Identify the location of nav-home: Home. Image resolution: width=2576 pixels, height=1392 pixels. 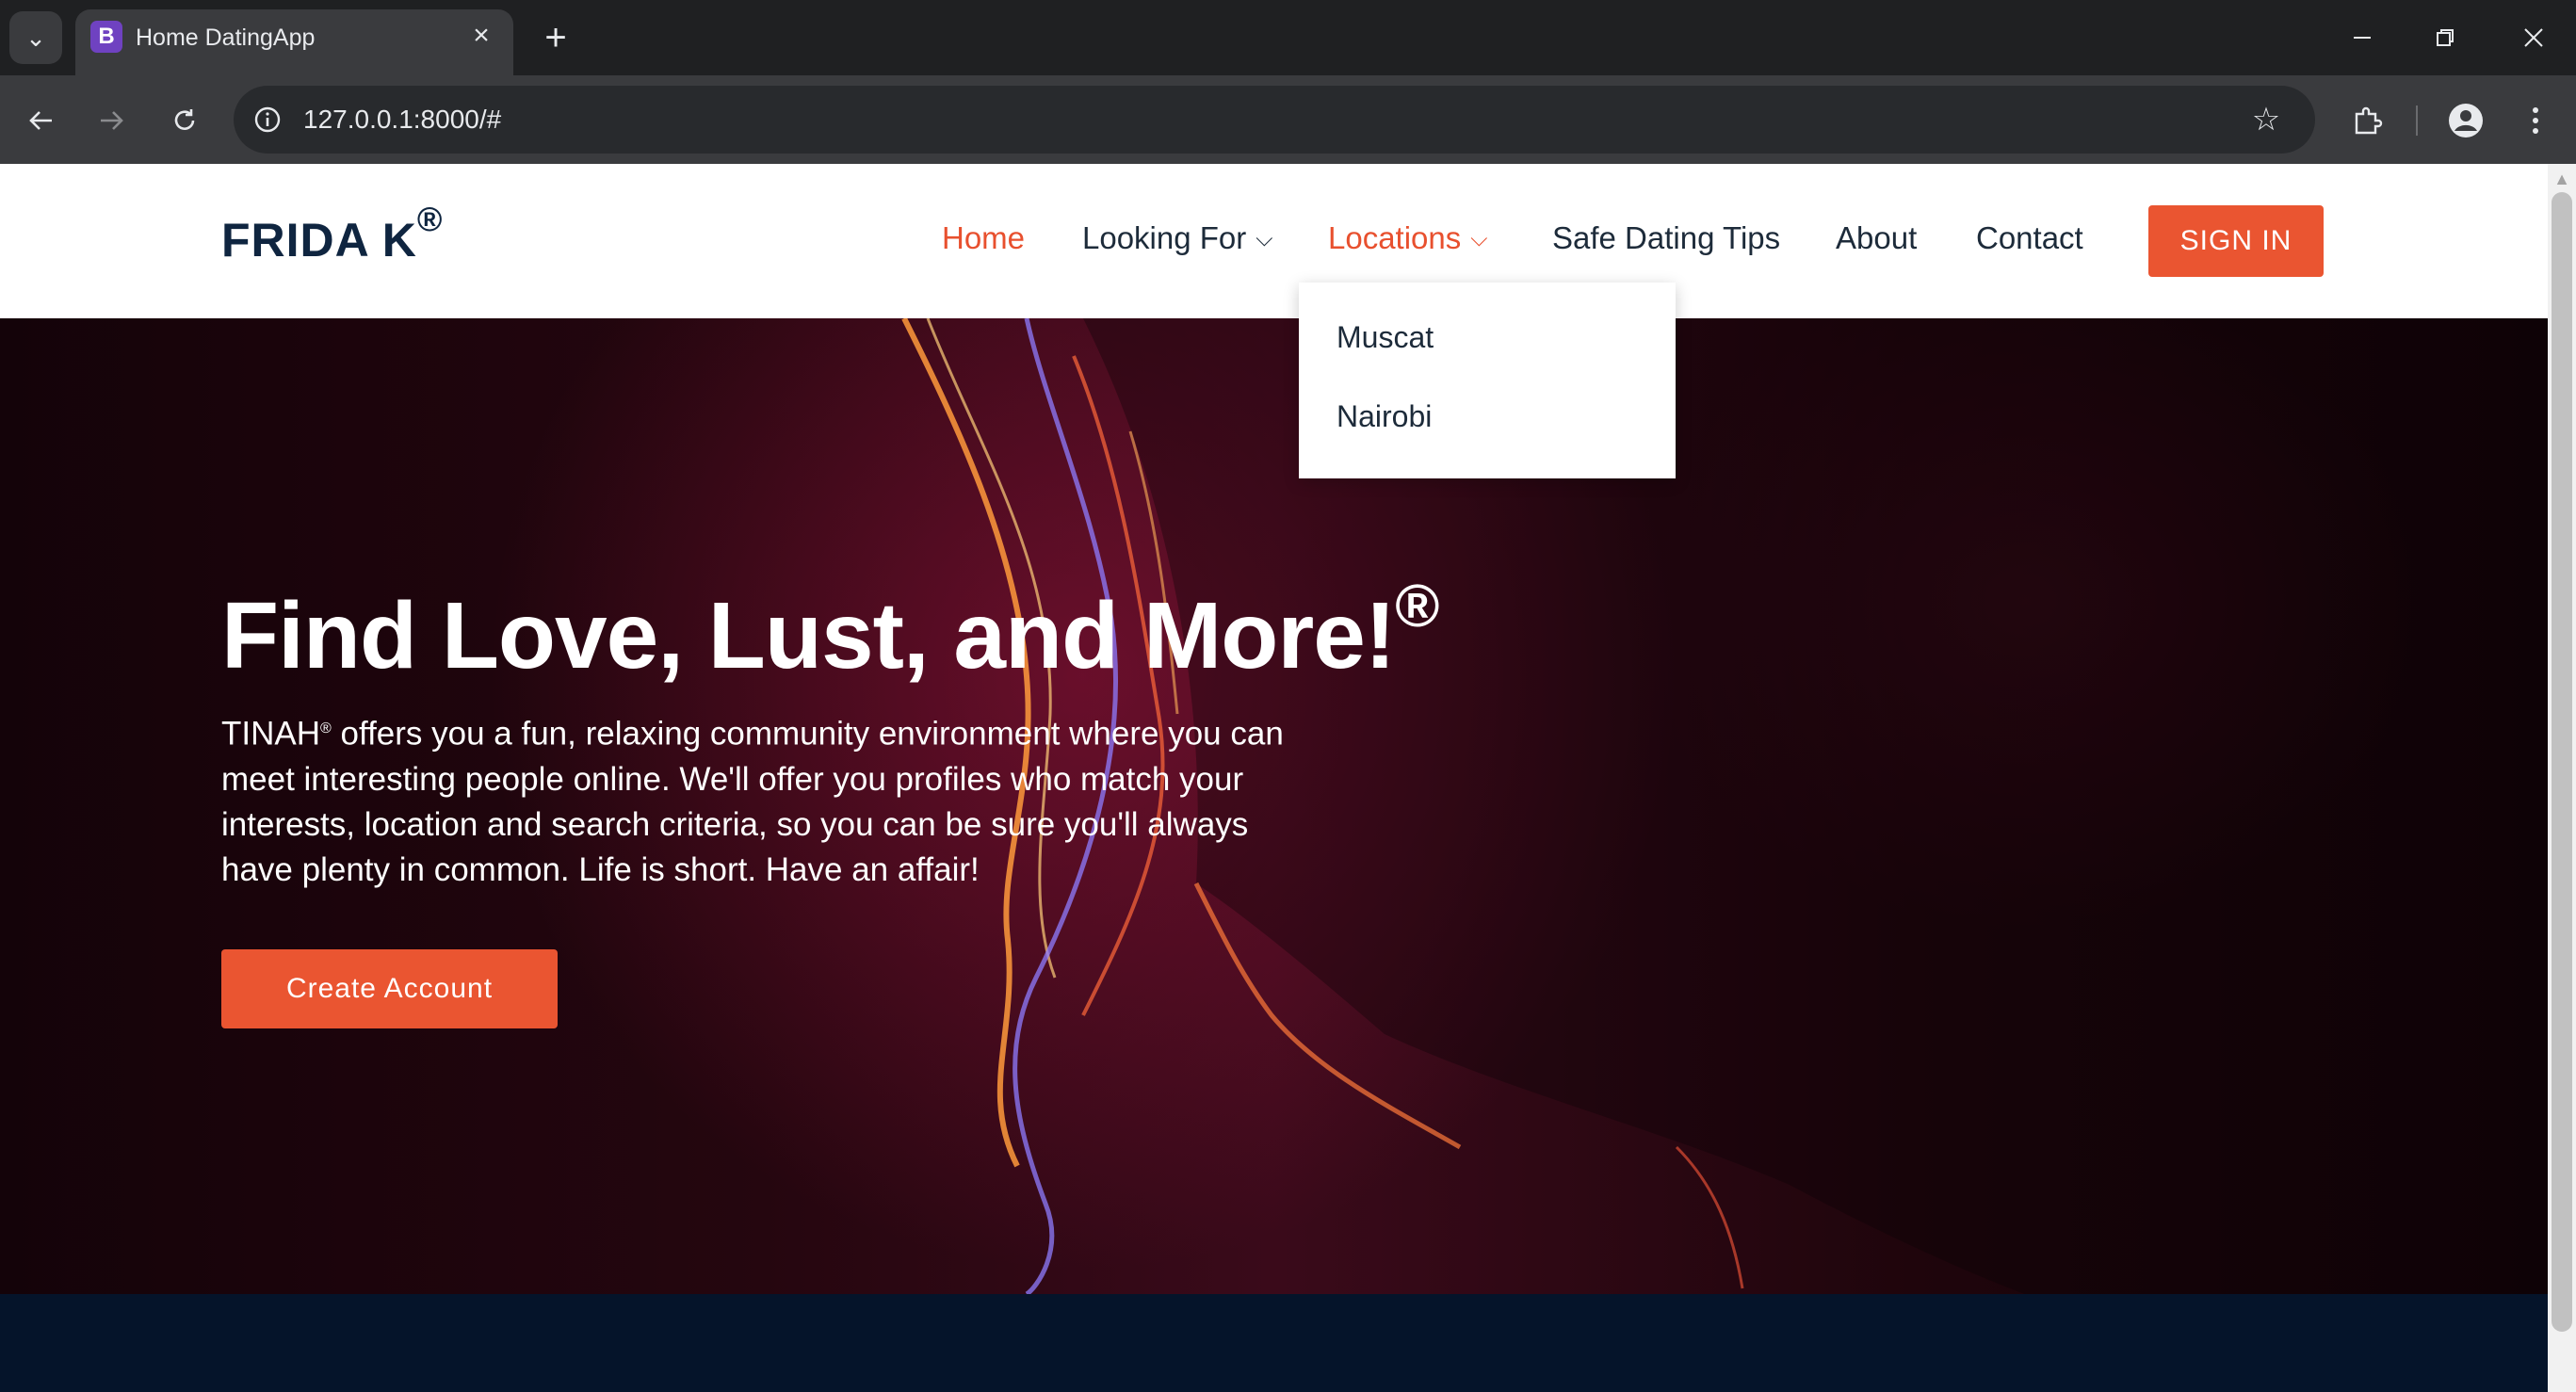
(983, 238).